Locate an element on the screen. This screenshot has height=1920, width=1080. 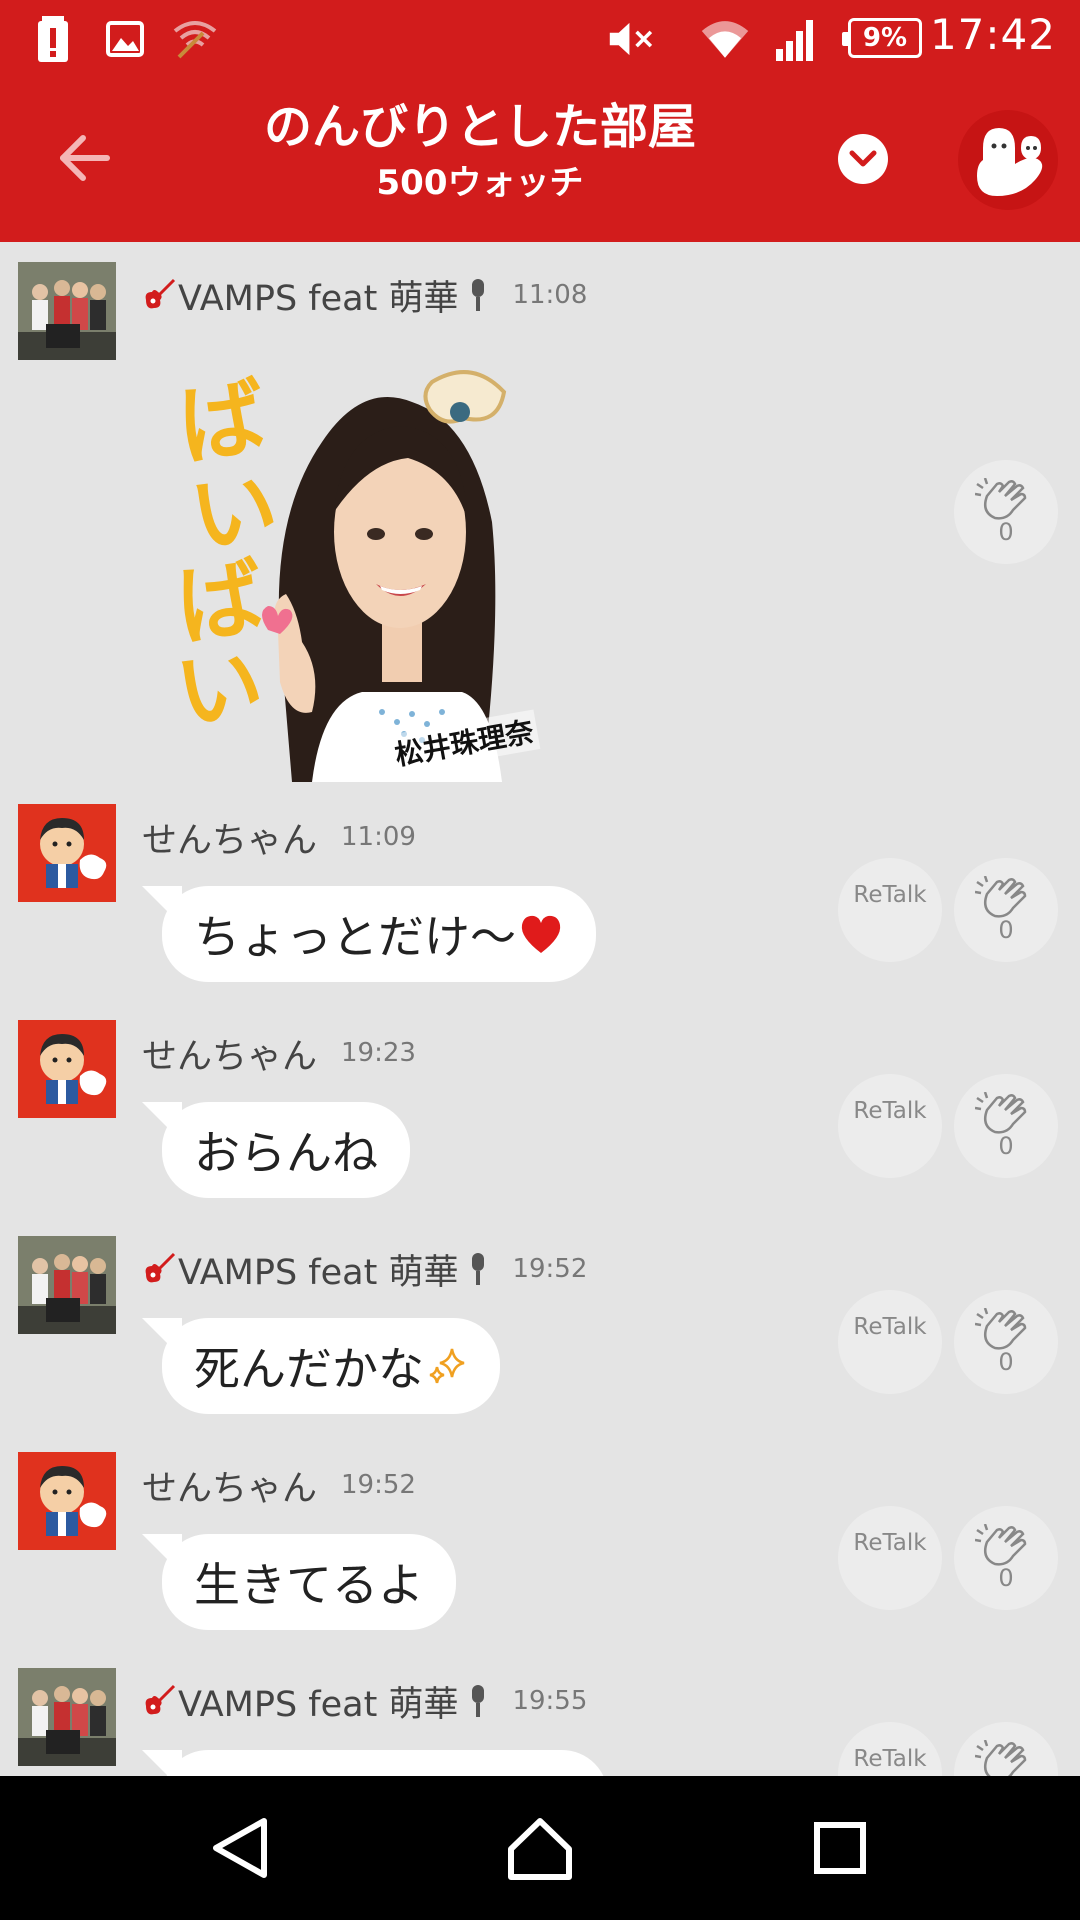
chat-message: VAMPS feat 萌華 19:52 死んだかな ReTalk 0 is located at coordinates (540, 1341).